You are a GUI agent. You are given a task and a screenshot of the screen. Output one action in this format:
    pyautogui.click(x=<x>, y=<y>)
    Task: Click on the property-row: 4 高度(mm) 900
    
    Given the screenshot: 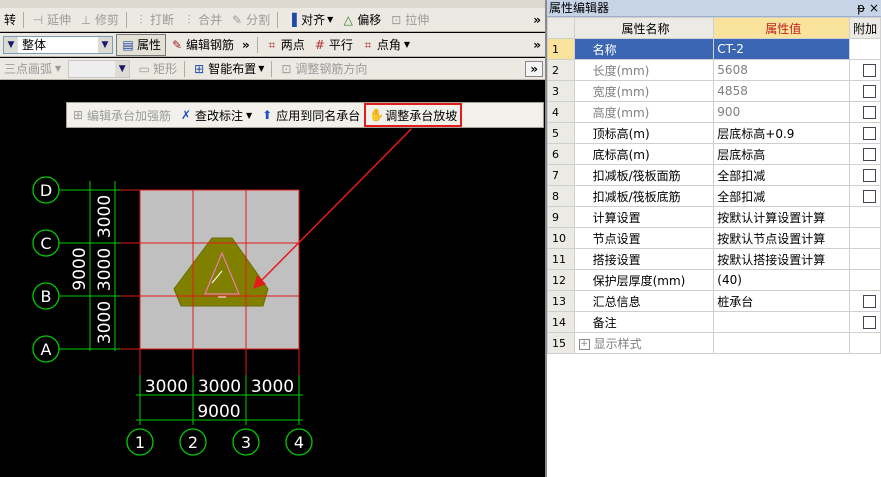 What is the action you would take?
    pyautogui.click(x=714, y=112)
    